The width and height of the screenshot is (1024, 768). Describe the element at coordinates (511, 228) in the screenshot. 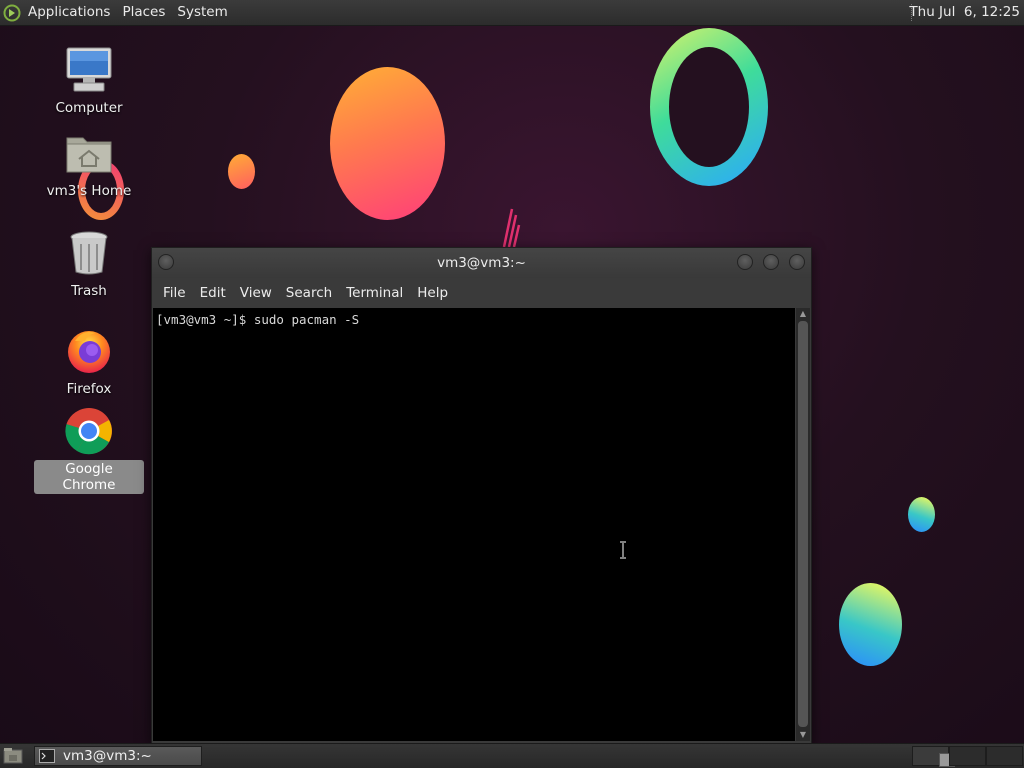

I see `wallpaper-pink-stroke` at that location.